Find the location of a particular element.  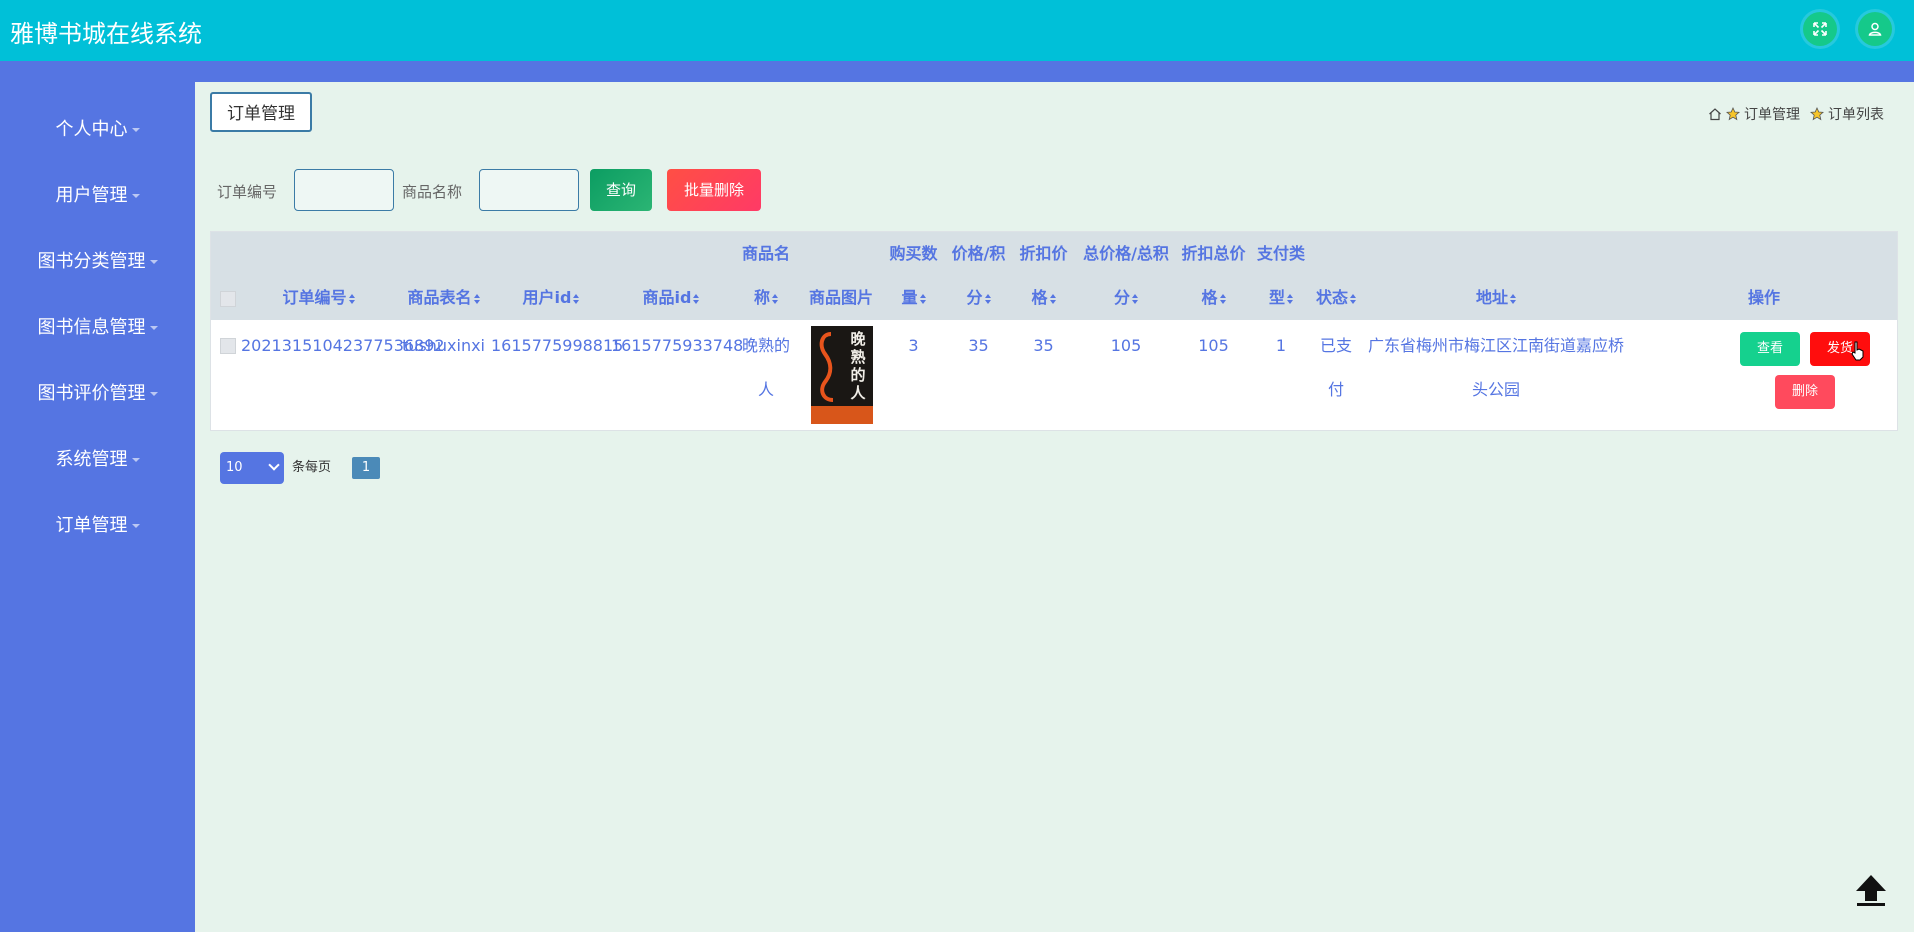

sidebar: 个人中心 用户管理 图书分类管理 图书信息管理 图书评价管理 系统管理 订单管理 is located at coordinates (97, 496).